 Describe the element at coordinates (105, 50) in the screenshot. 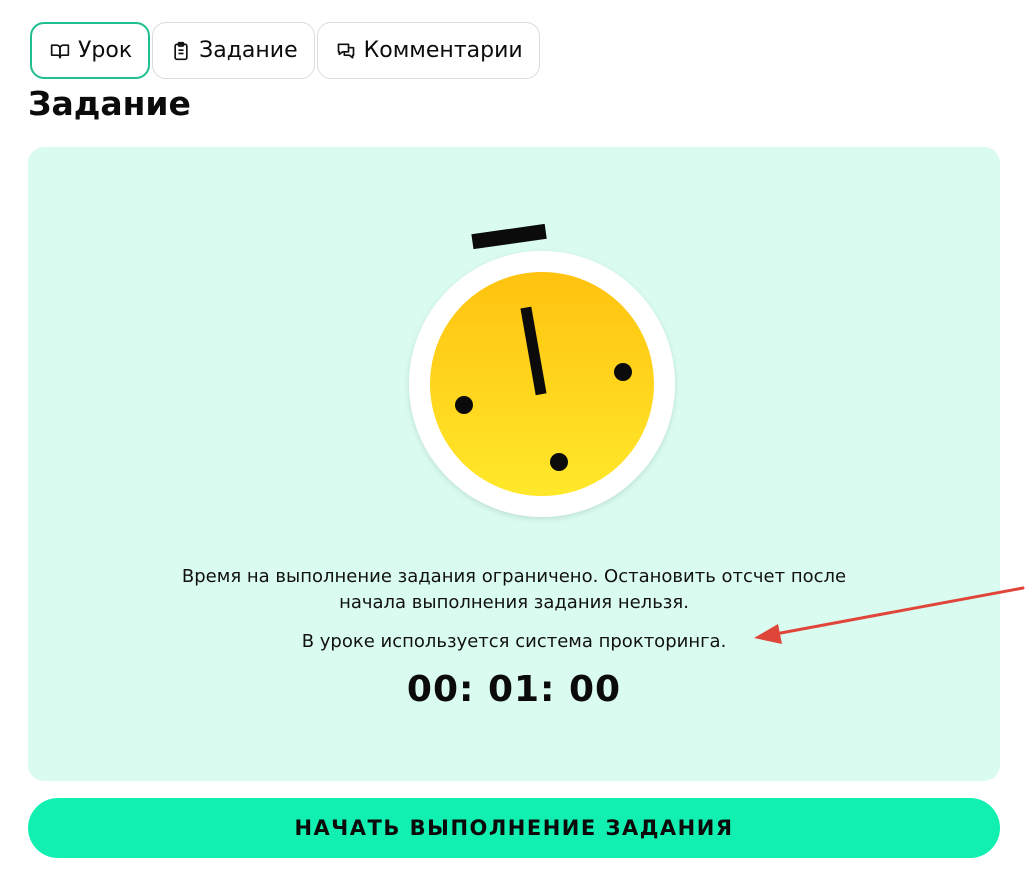

I see `tab-lesson-label: Урок` at that location.